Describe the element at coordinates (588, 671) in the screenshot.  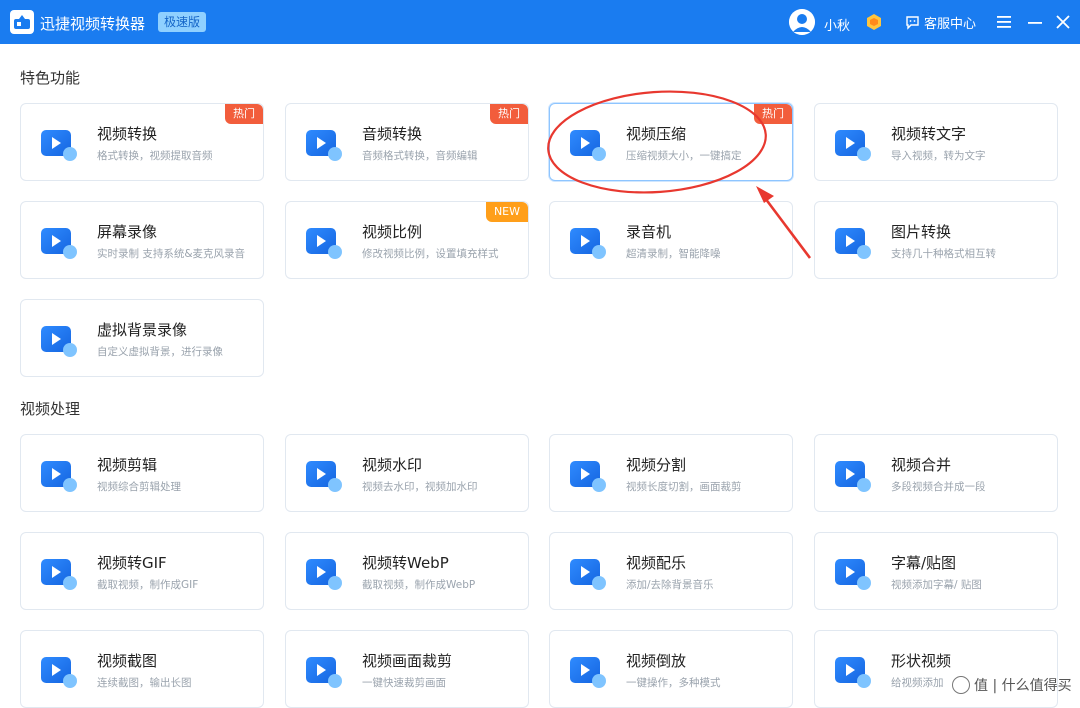
I see `video-reverse-icon` at that location.